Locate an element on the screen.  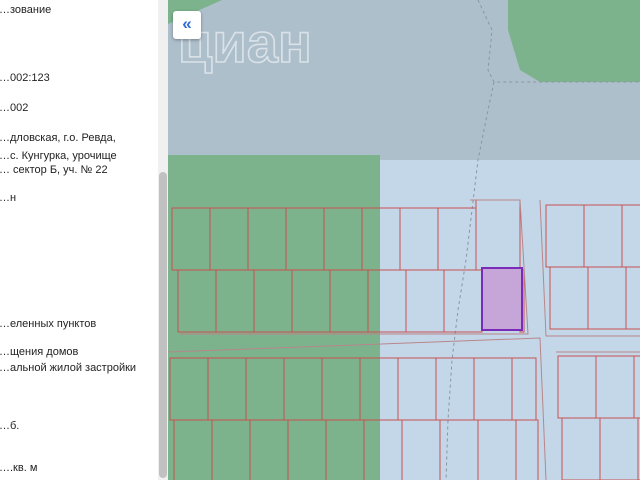
info-line-permitted-use-2: …альной жилой застройки is located at coordinates (68, 368).